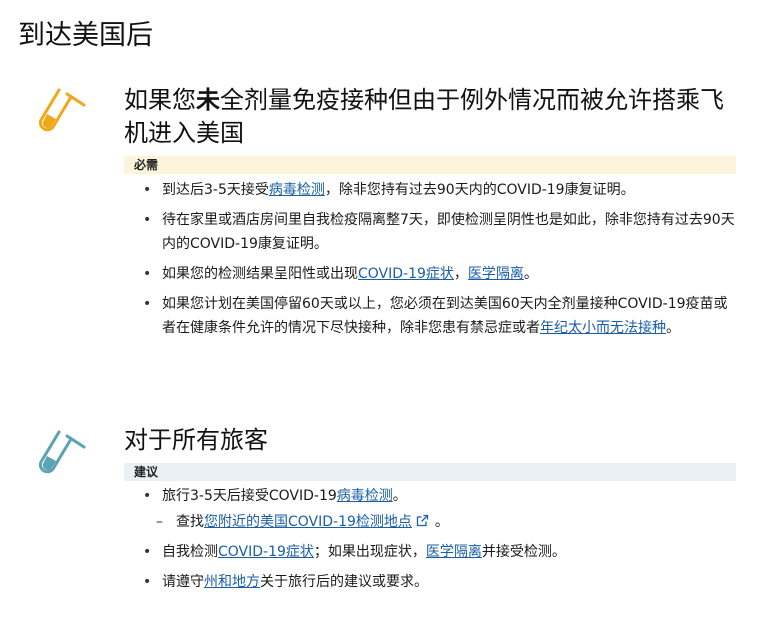  Describe the element at coordinates (460, 274) in the screenshot. I see `item-text: ，` at that location.